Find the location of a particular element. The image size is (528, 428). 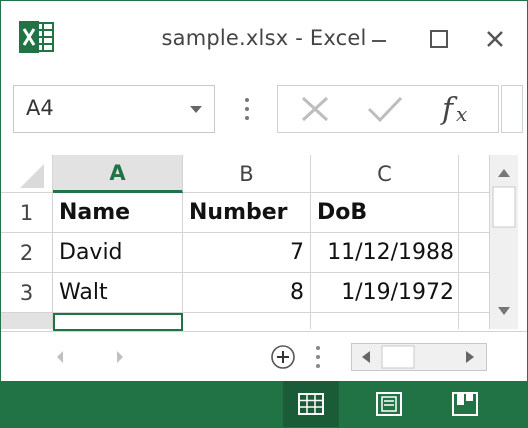

fx-icon: f x is located at coordinates (458, 109).